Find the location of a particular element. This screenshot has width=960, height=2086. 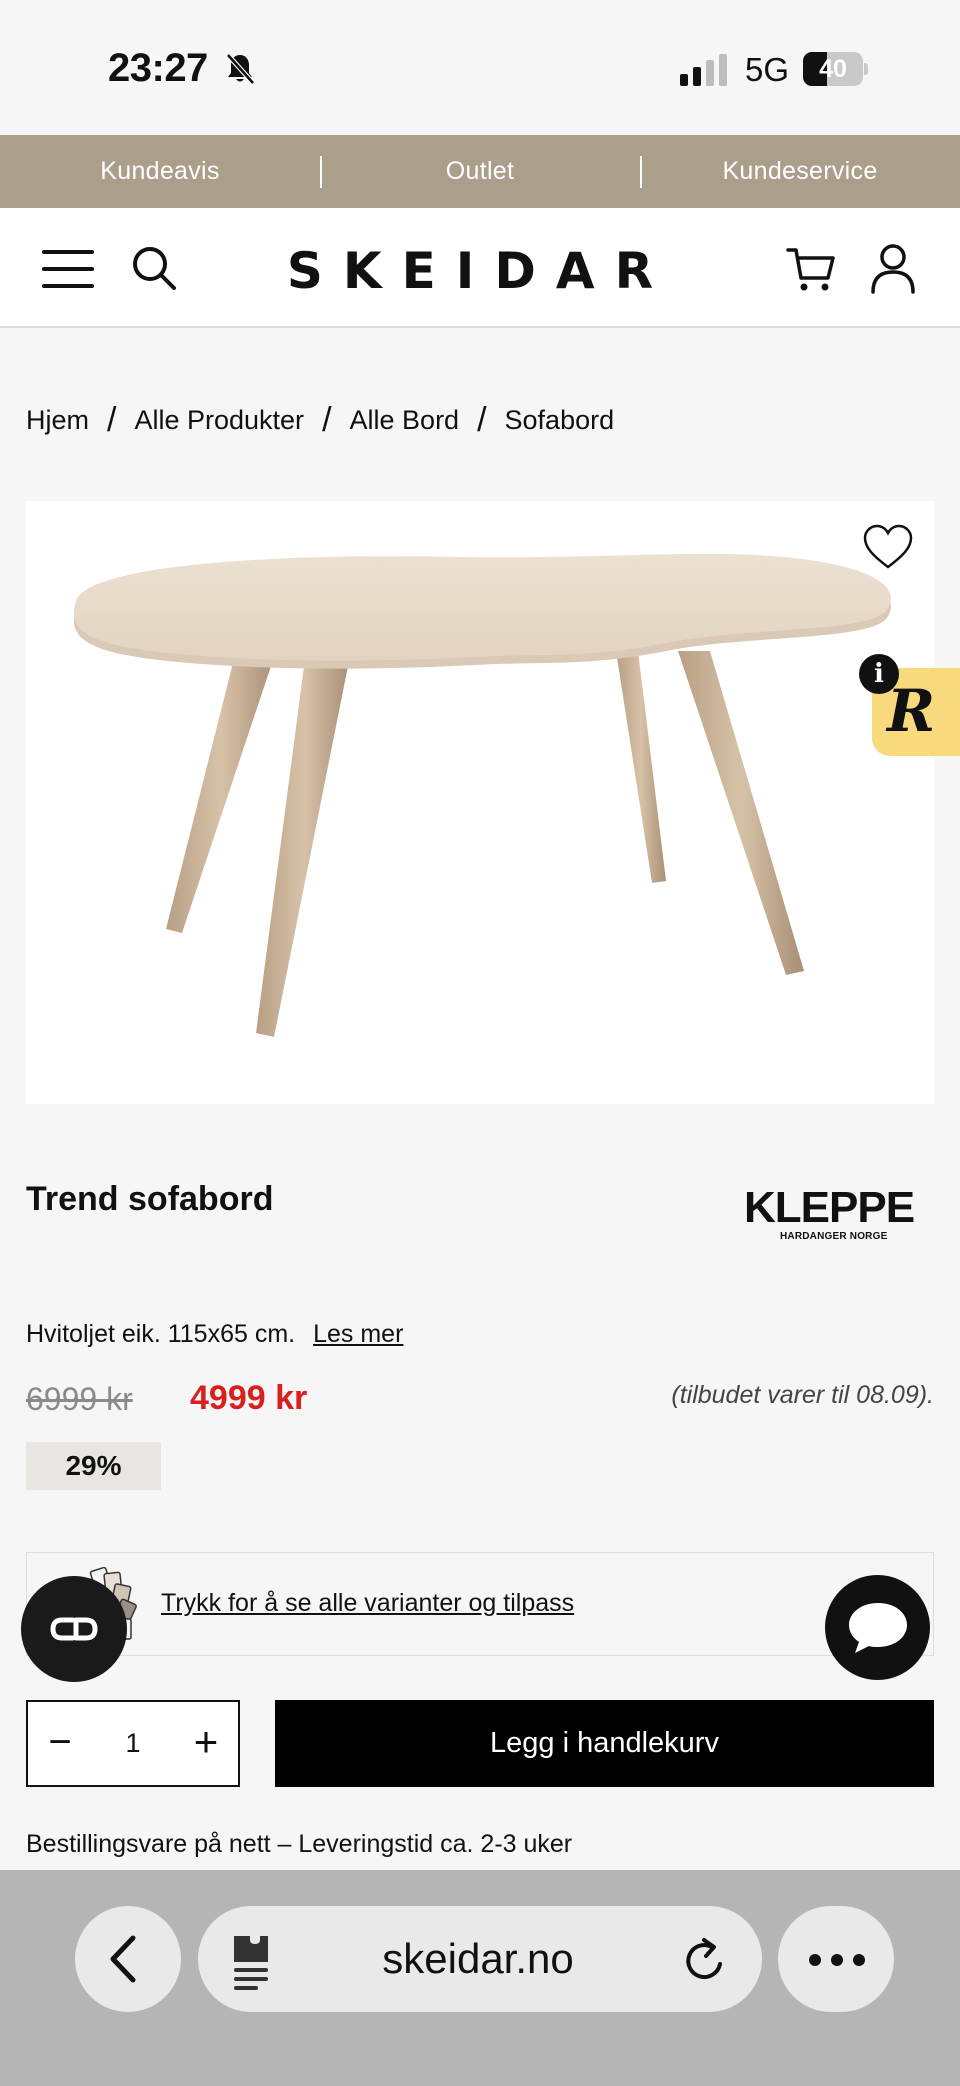

brand-logo: KLEPPE HARDANGER NORGE is located at coordinates (837, 1215).